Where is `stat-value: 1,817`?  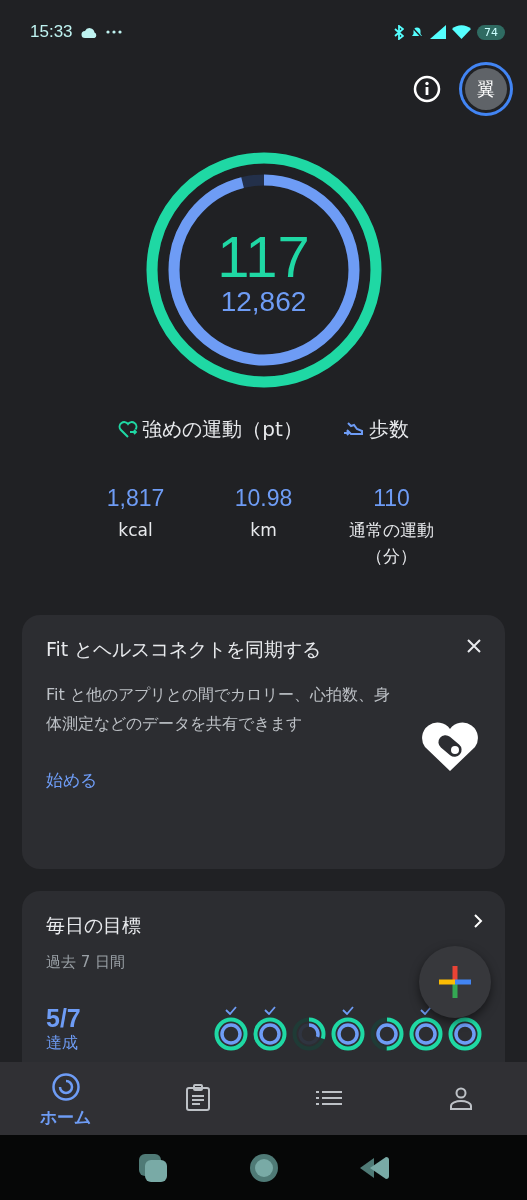
stat-value: 1,817 is located at coordinates (135, 498).